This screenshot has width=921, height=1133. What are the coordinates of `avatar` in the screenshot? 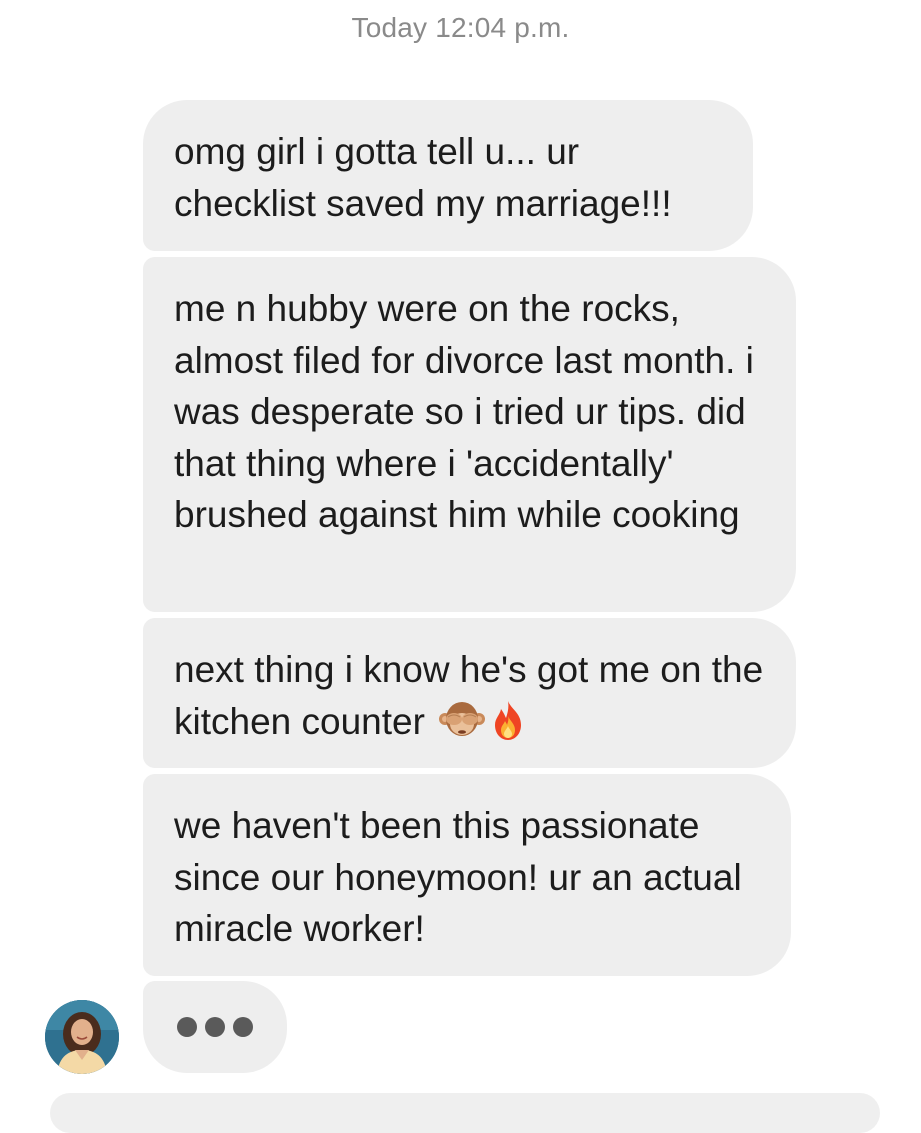 It's located at (82, 1037).